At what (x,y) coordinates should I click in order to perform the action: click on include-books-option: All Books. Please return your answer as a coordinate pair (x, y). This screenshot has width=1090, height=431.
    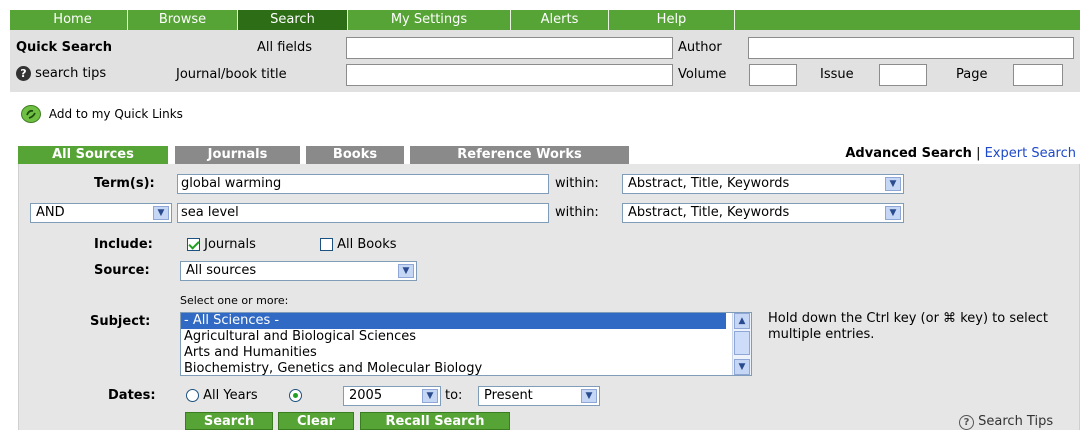
    Looking at the image, I should click on (358, 244).